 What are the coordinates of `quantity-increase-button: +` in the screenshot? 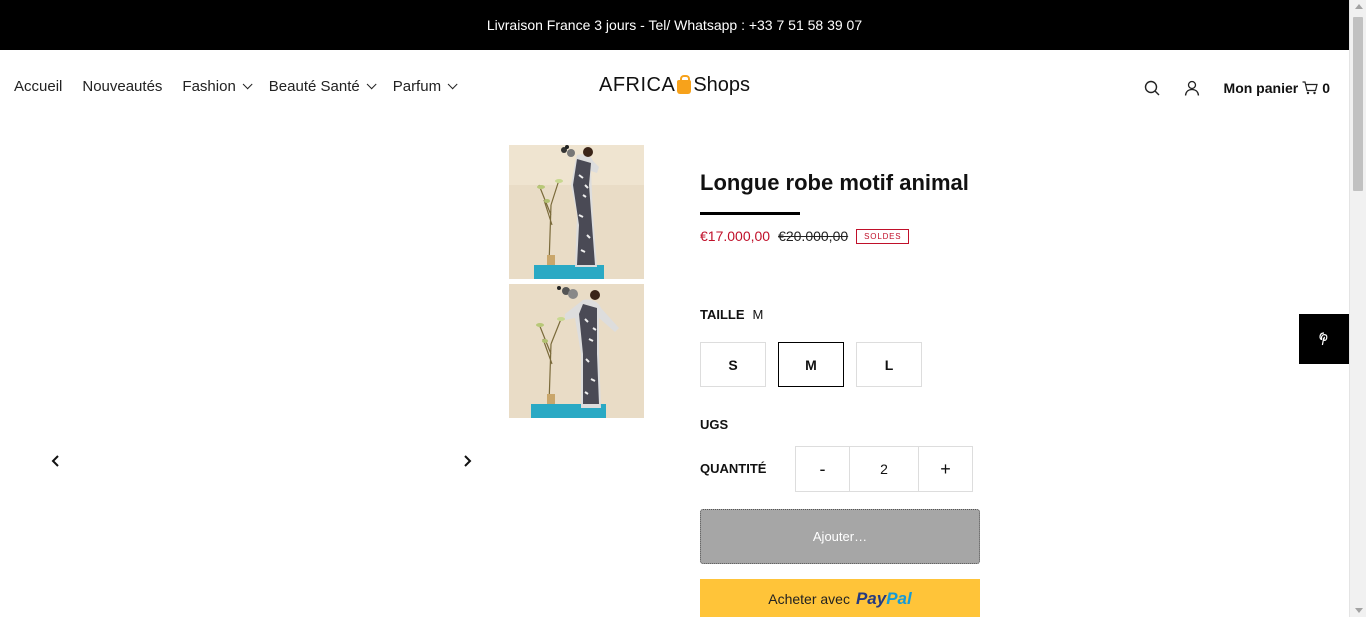 It's located at (945, 469).